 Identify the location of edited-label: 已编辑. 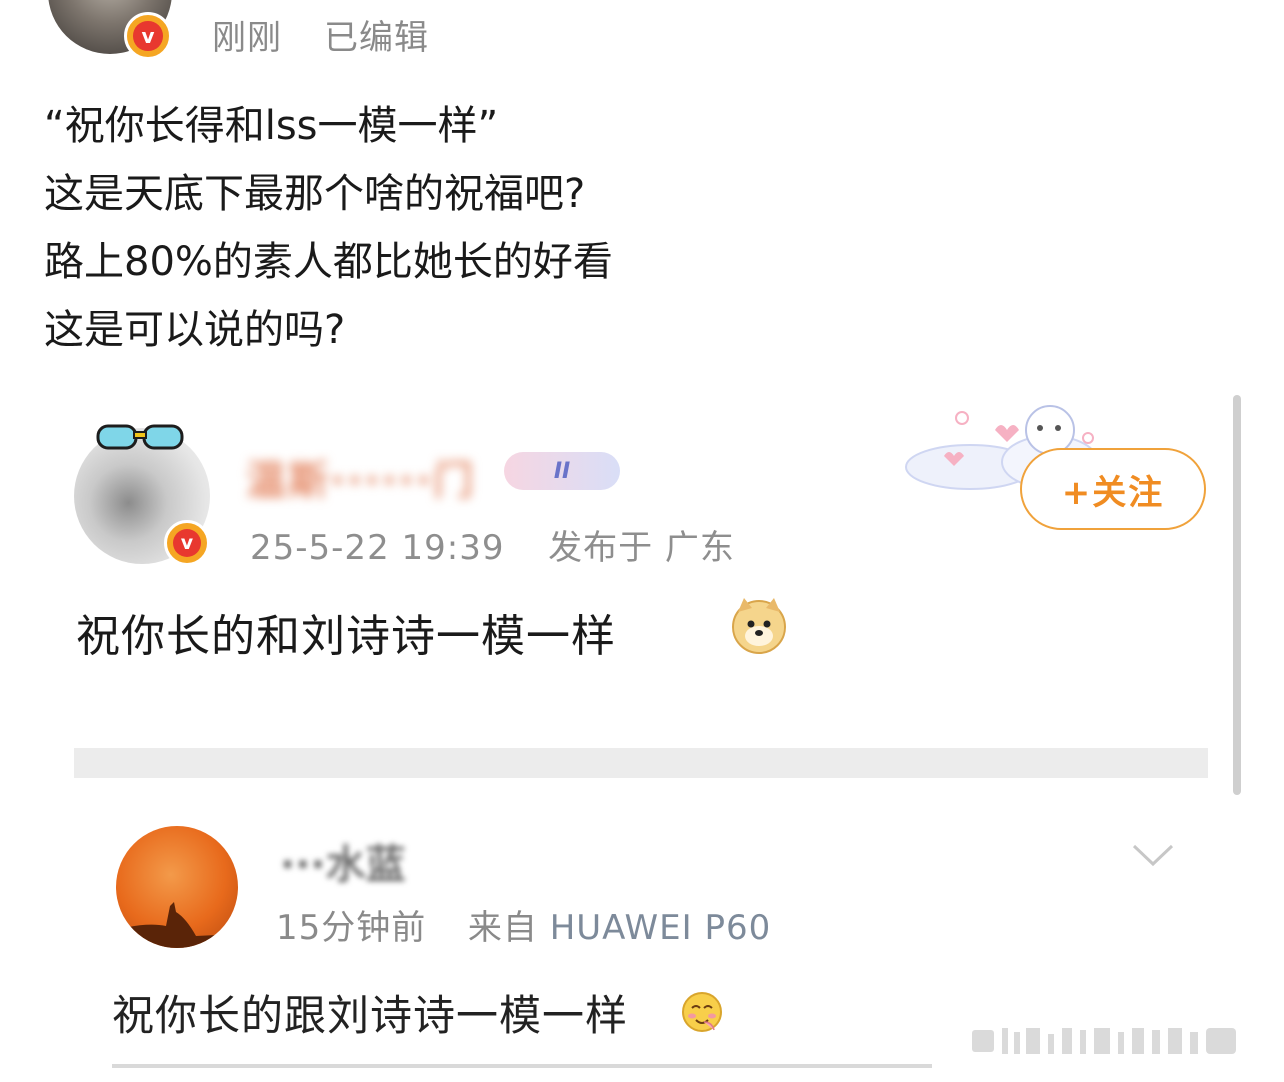
(376, 38).